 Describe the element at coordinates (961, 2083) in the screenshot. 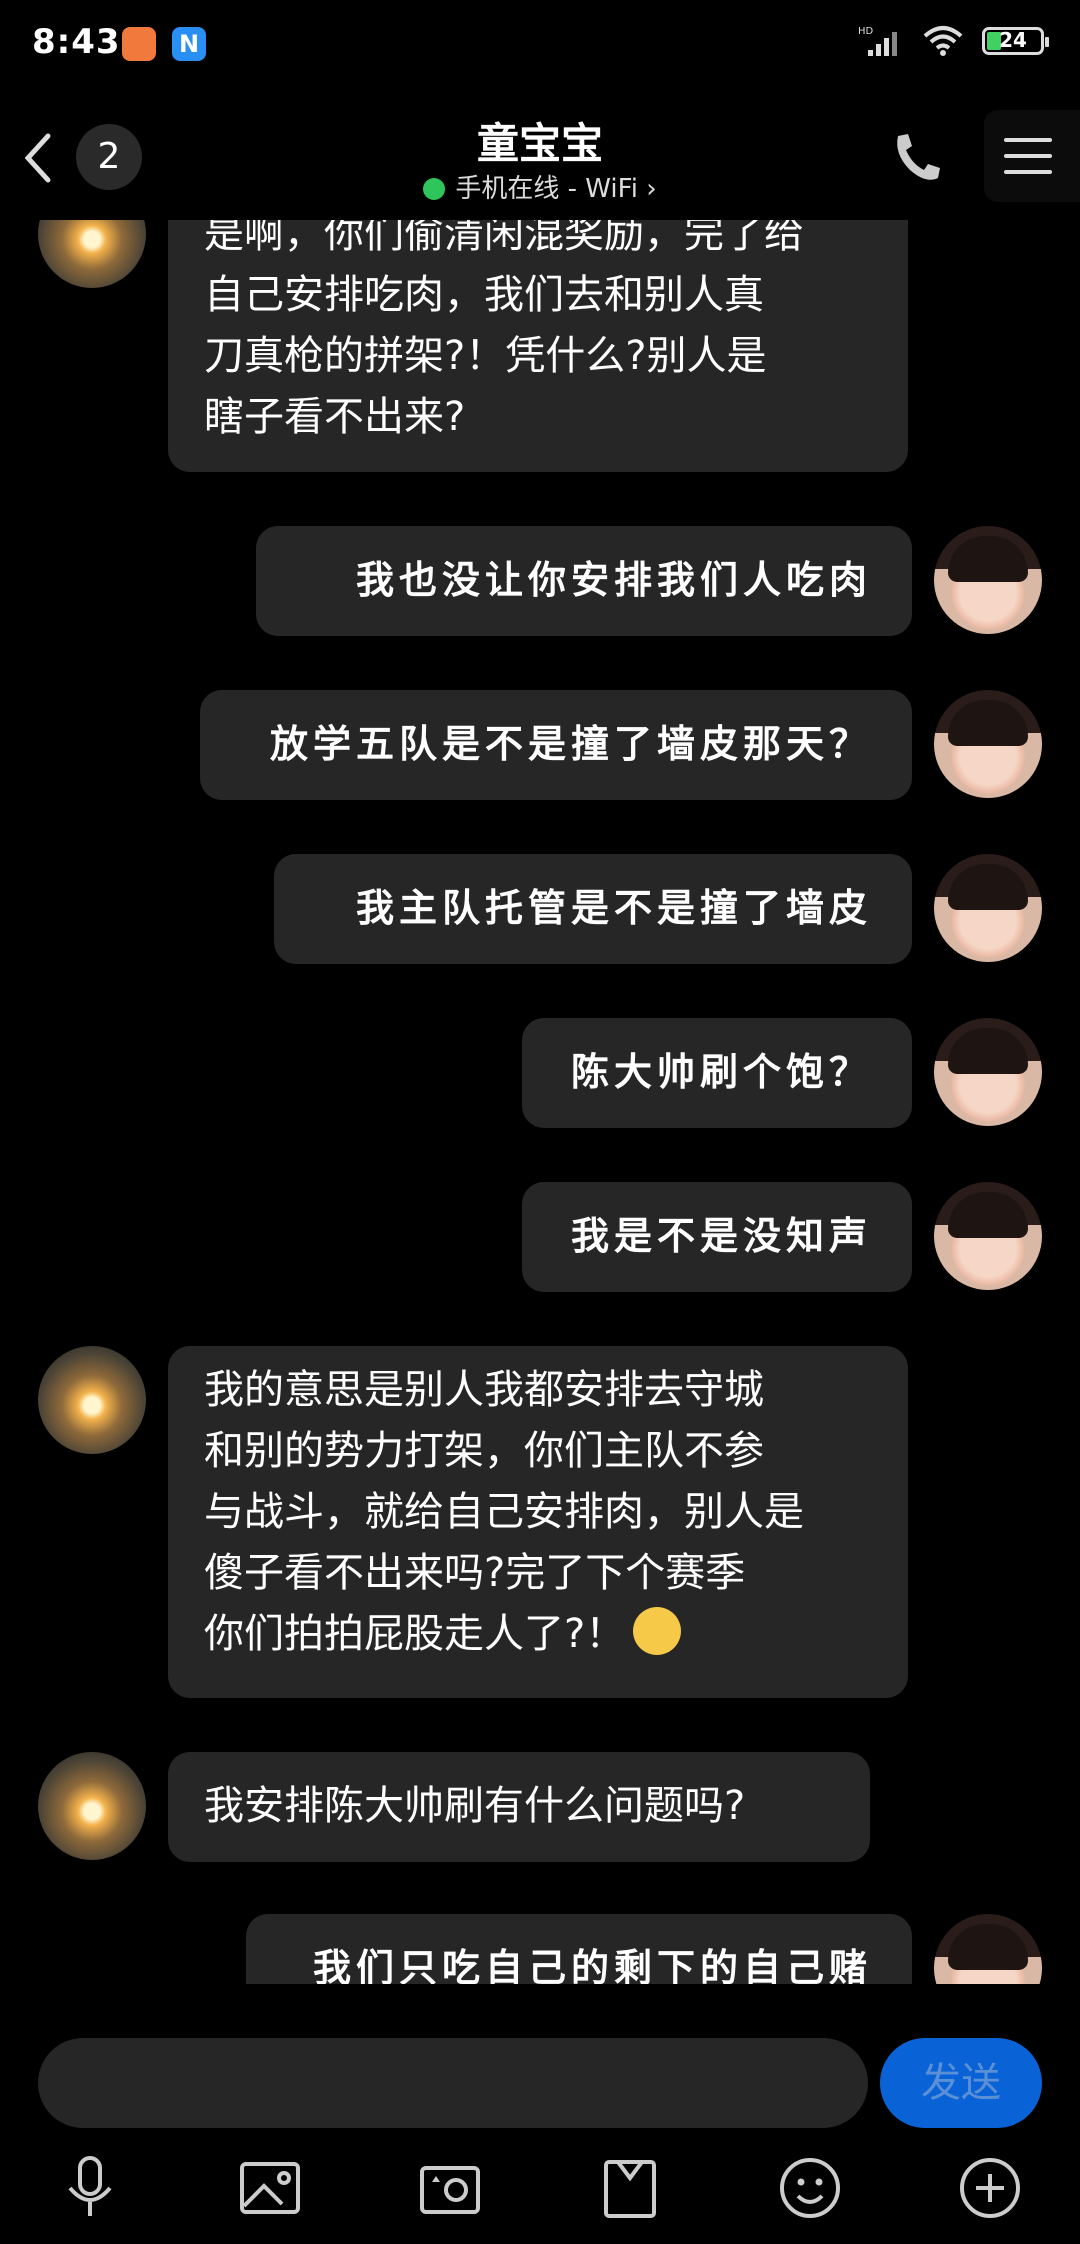

I see `send-button: 发送` at that location.